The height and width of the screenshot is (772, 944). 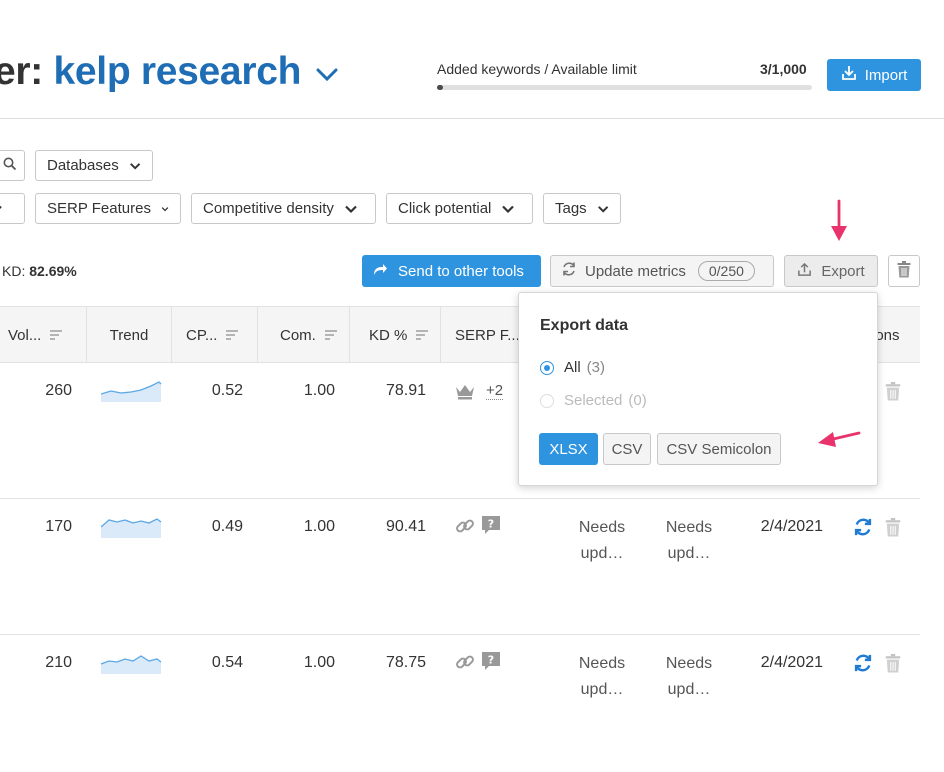 I want to click on serp-features-filter: SERP Features, so click(x=108, y=208).